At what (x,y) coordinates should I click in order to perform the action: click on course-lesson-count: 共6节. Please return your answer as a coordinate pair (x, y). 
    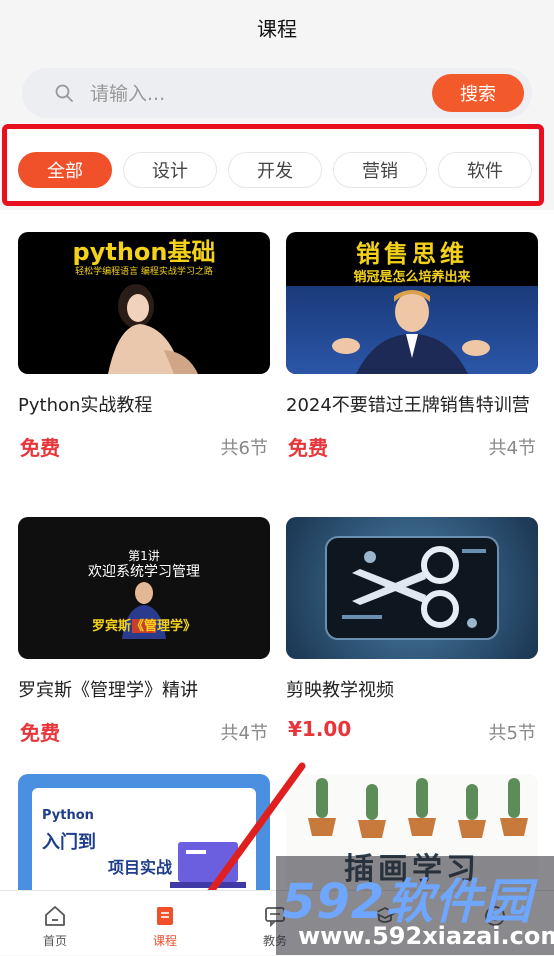
    Looking at the image, I should click on (244, 448).